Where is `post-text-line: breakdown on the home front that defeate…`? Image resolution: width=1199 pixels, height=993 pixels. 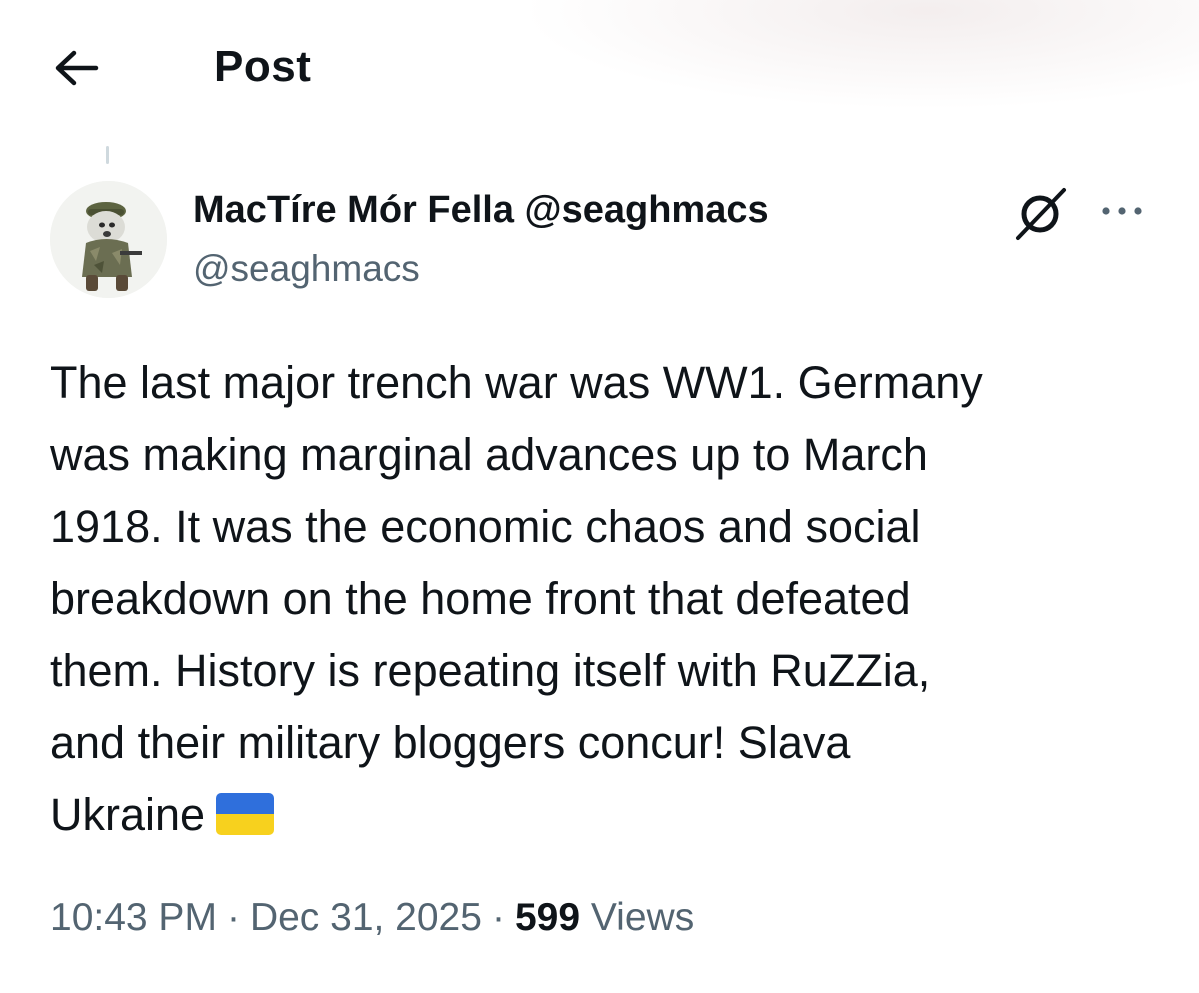 post-text-line: breakdown on the home front that defeate… is located at coordinates (480, 598).